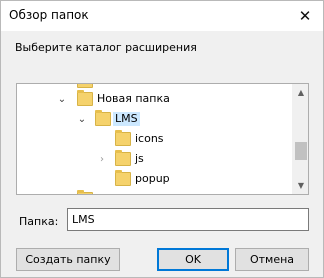  Describe the element at coordinates (193, 259) in the screenshot. I see `ok-button: OK` at that location.